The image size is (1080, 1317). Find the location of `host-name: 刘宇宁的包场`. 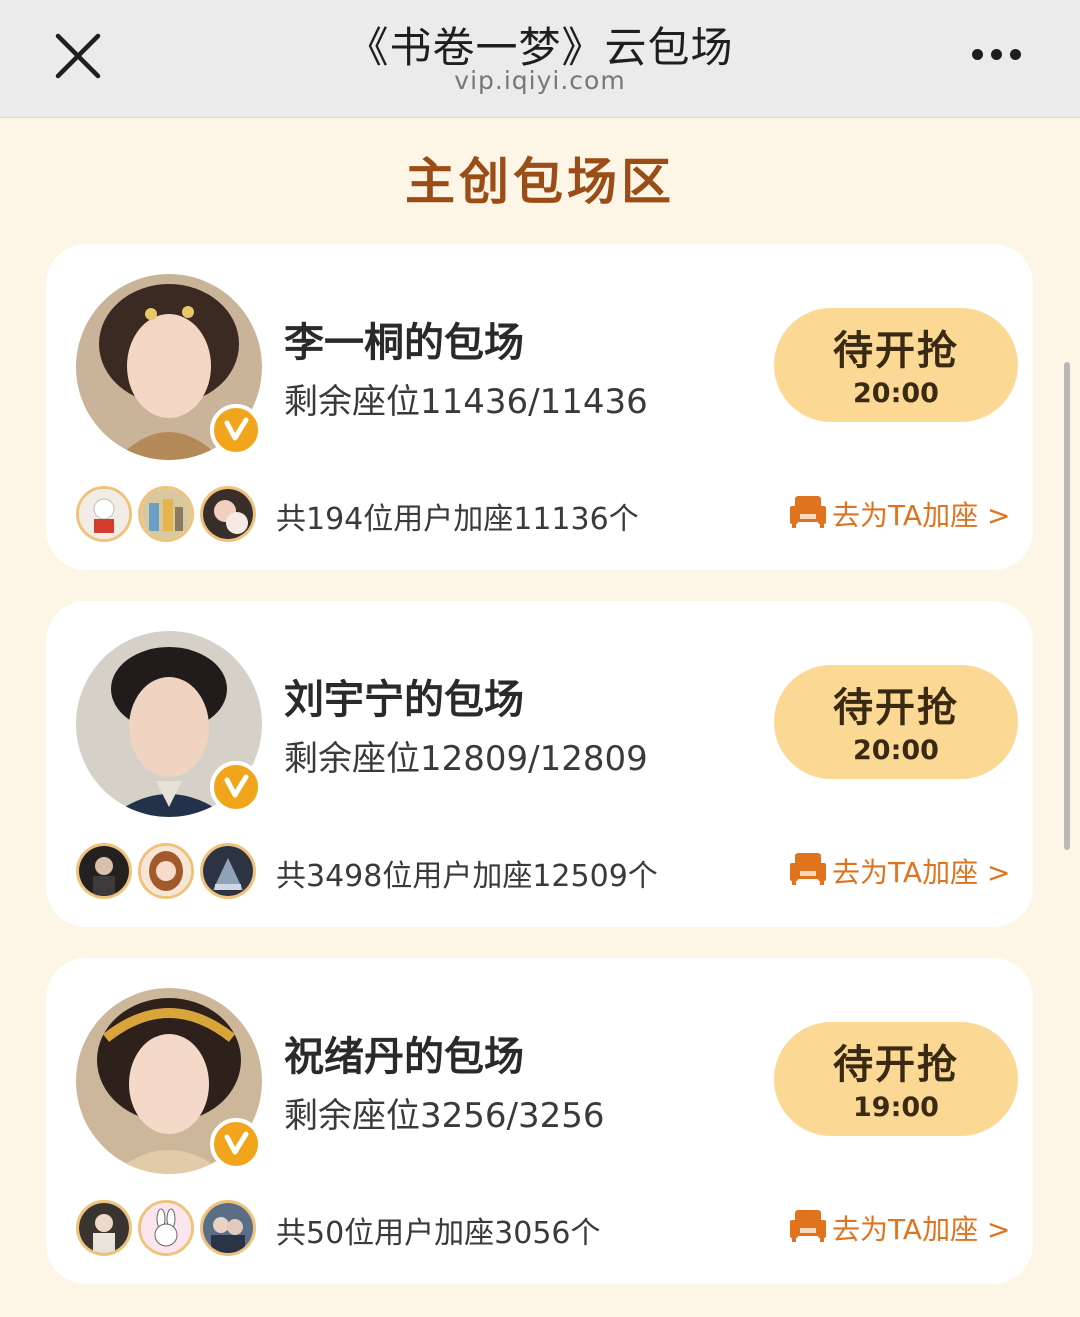

host-name: 刘宇宁的包场 is located at coordinates (404, 700).